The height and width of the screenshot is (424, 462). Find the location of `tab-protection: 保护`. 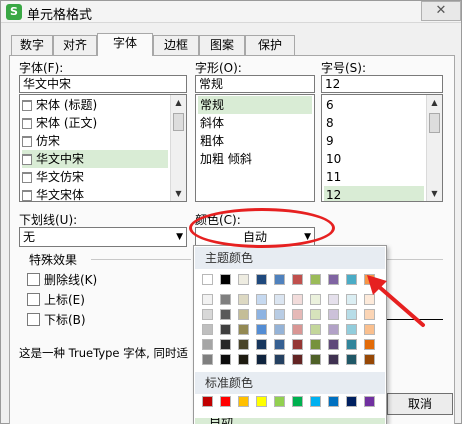

tab-protection: 保护 is located at coordinates (270, 45).